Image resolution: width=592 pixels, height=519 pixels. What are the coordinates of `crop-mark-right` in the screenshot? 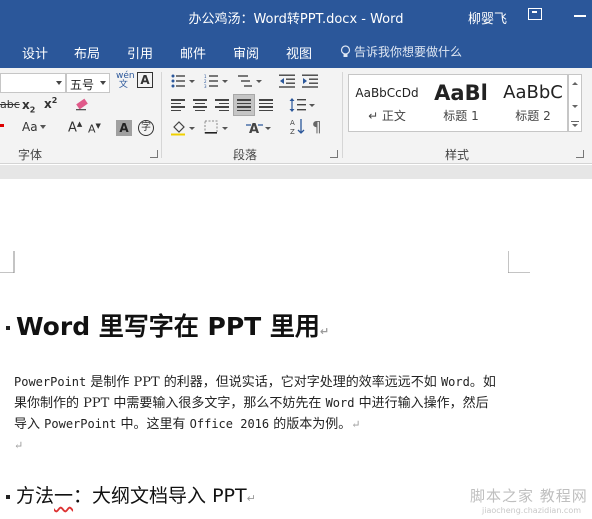 It's located at (519, 262).